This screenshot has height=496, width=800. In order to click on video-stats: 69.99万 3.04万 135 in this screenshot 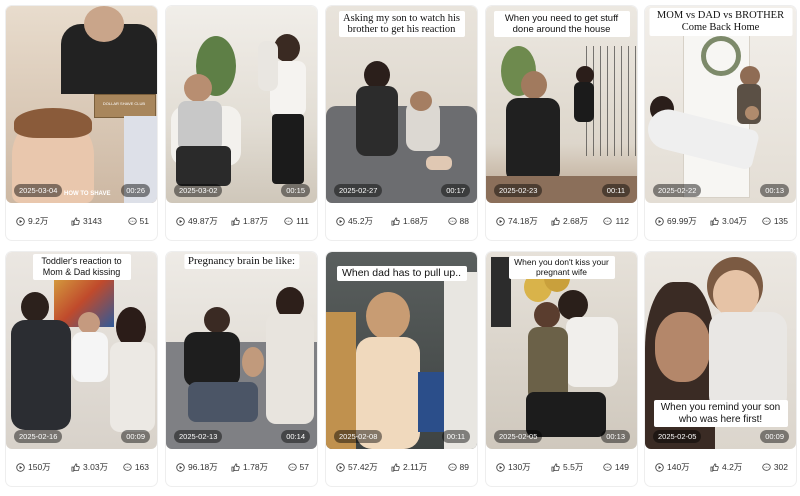, I will do `click(720, 221)`.